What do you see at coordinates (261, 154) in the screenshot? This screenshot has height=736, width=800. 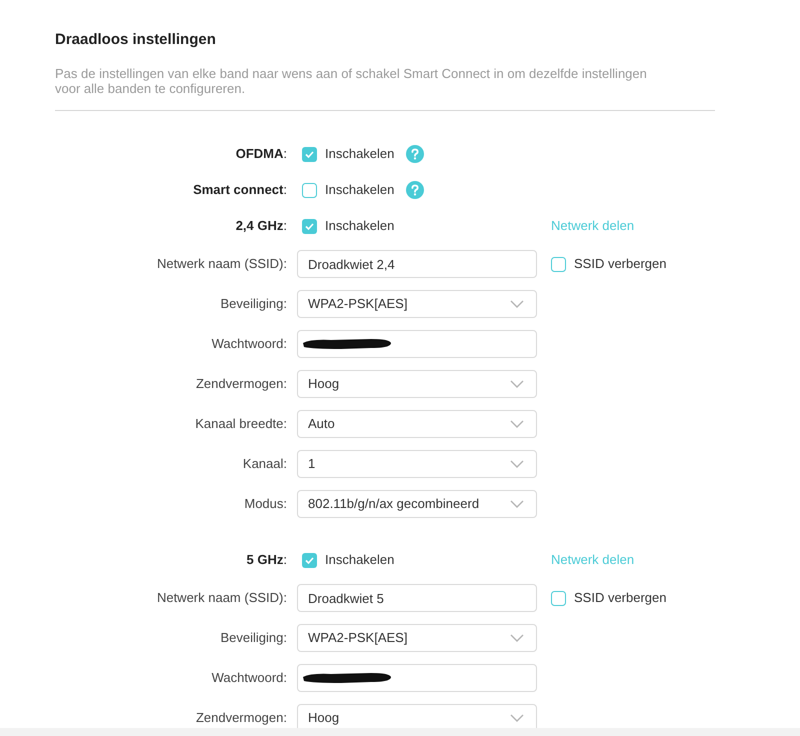 I see `field-label: OFDMA:` at bounding box center [261, 154].